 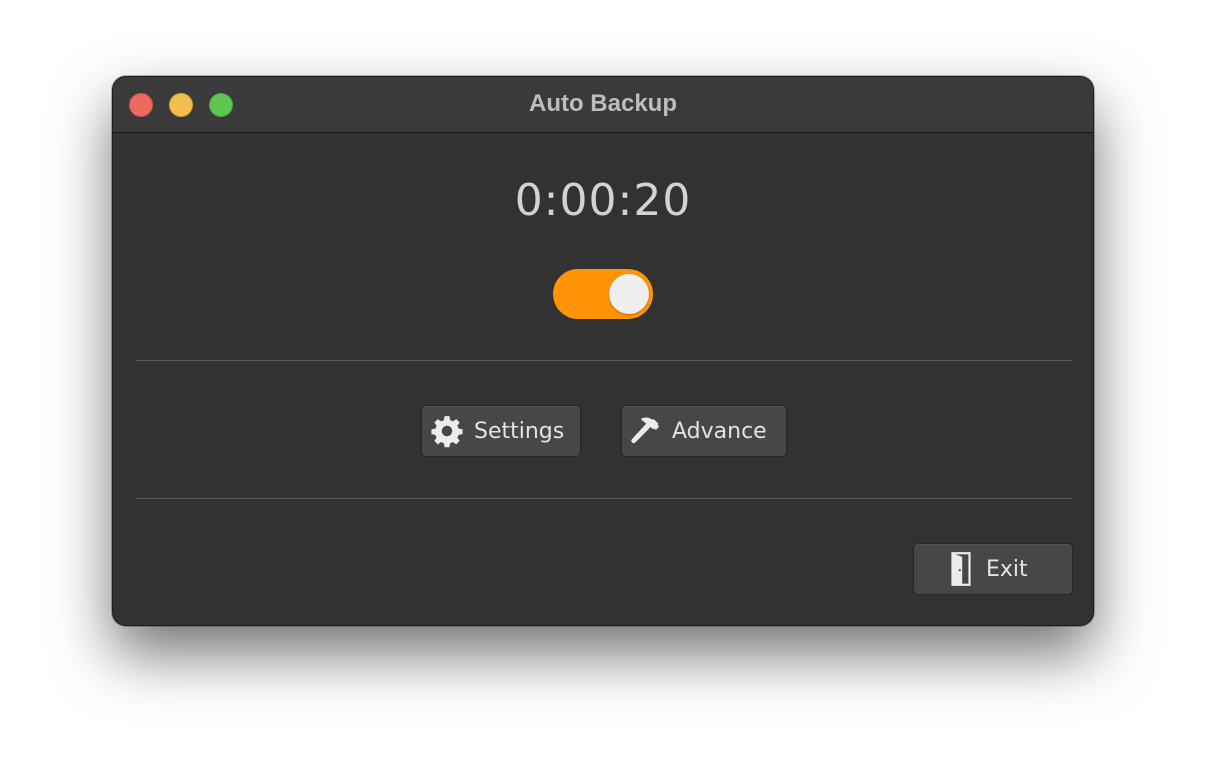 I want to click on exit-button-label: Exit, so click(x=1007, y=569).